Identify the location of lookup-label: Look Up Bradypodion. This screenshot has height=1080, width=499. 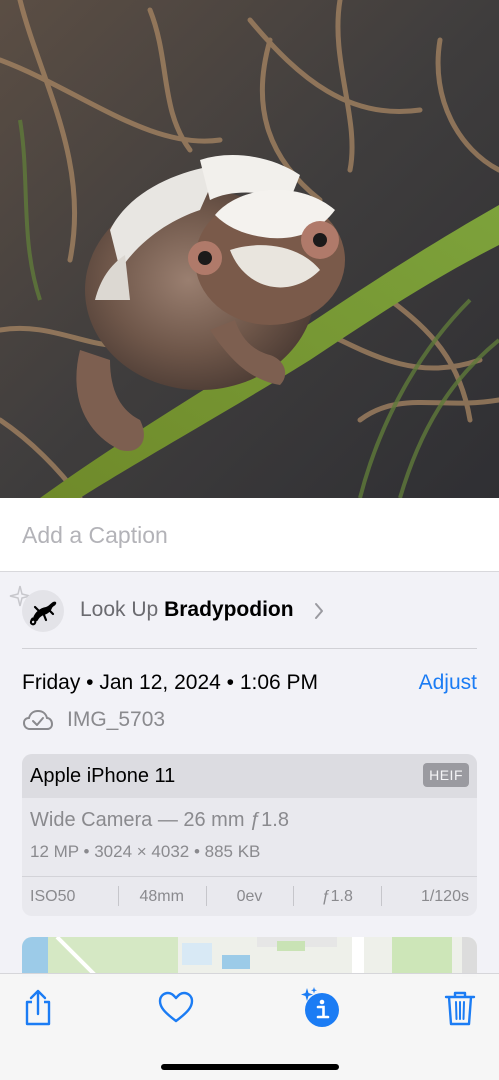
(187, 610).